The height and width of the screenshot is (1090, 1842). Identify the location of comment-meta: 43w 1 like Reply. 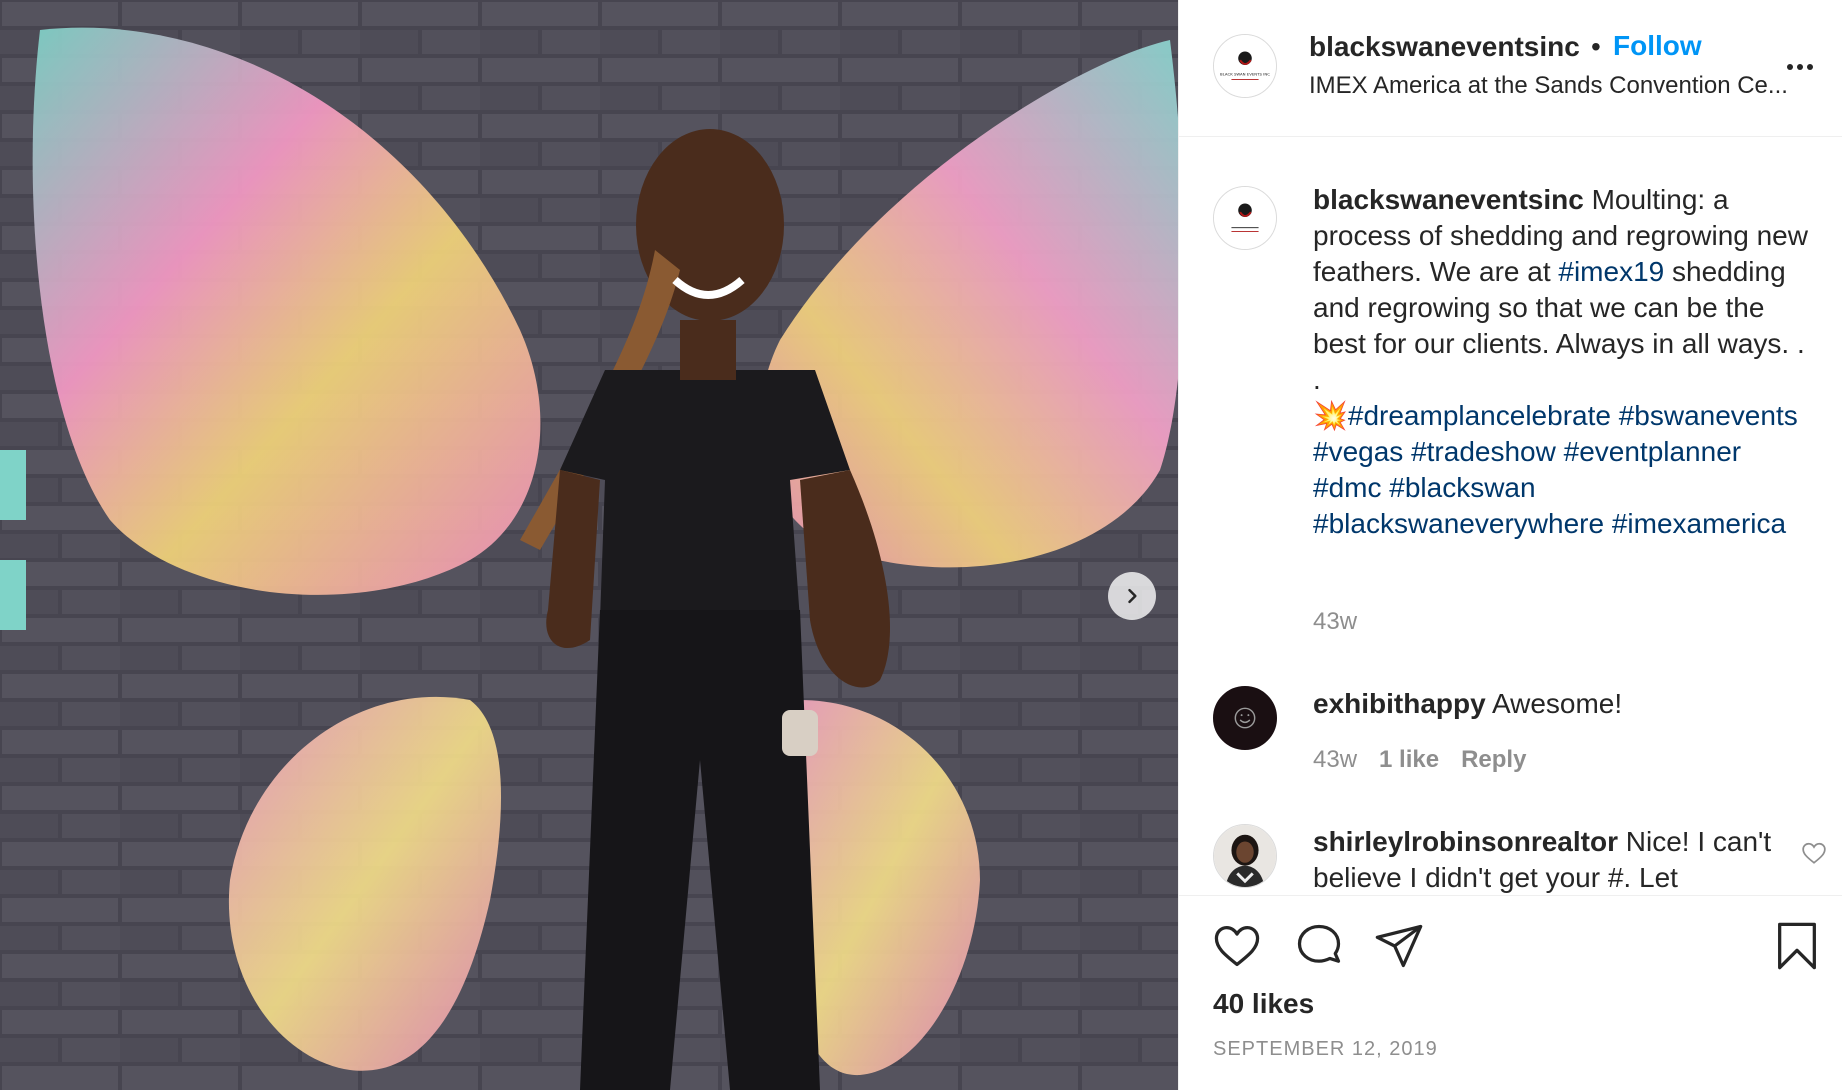
(1430, 760).